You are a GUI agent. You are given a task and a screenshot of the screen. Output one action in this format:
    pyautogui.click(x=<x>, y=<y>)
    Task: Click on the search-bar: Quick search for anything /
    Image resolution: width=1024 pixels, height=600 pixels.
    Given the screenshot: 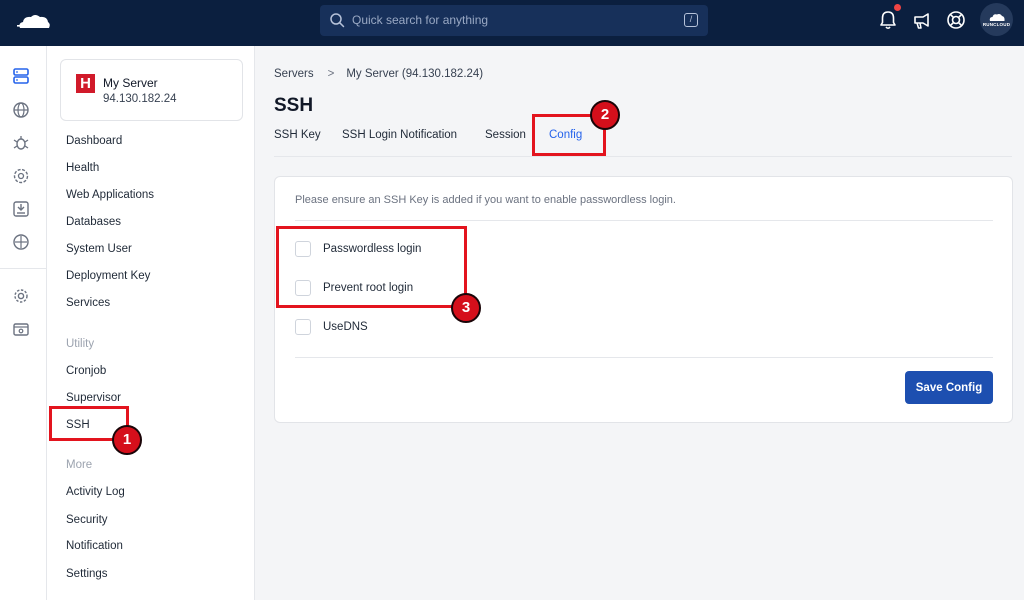 What is the action you would take?
    pyautogui.click(x=514, y=20)
    